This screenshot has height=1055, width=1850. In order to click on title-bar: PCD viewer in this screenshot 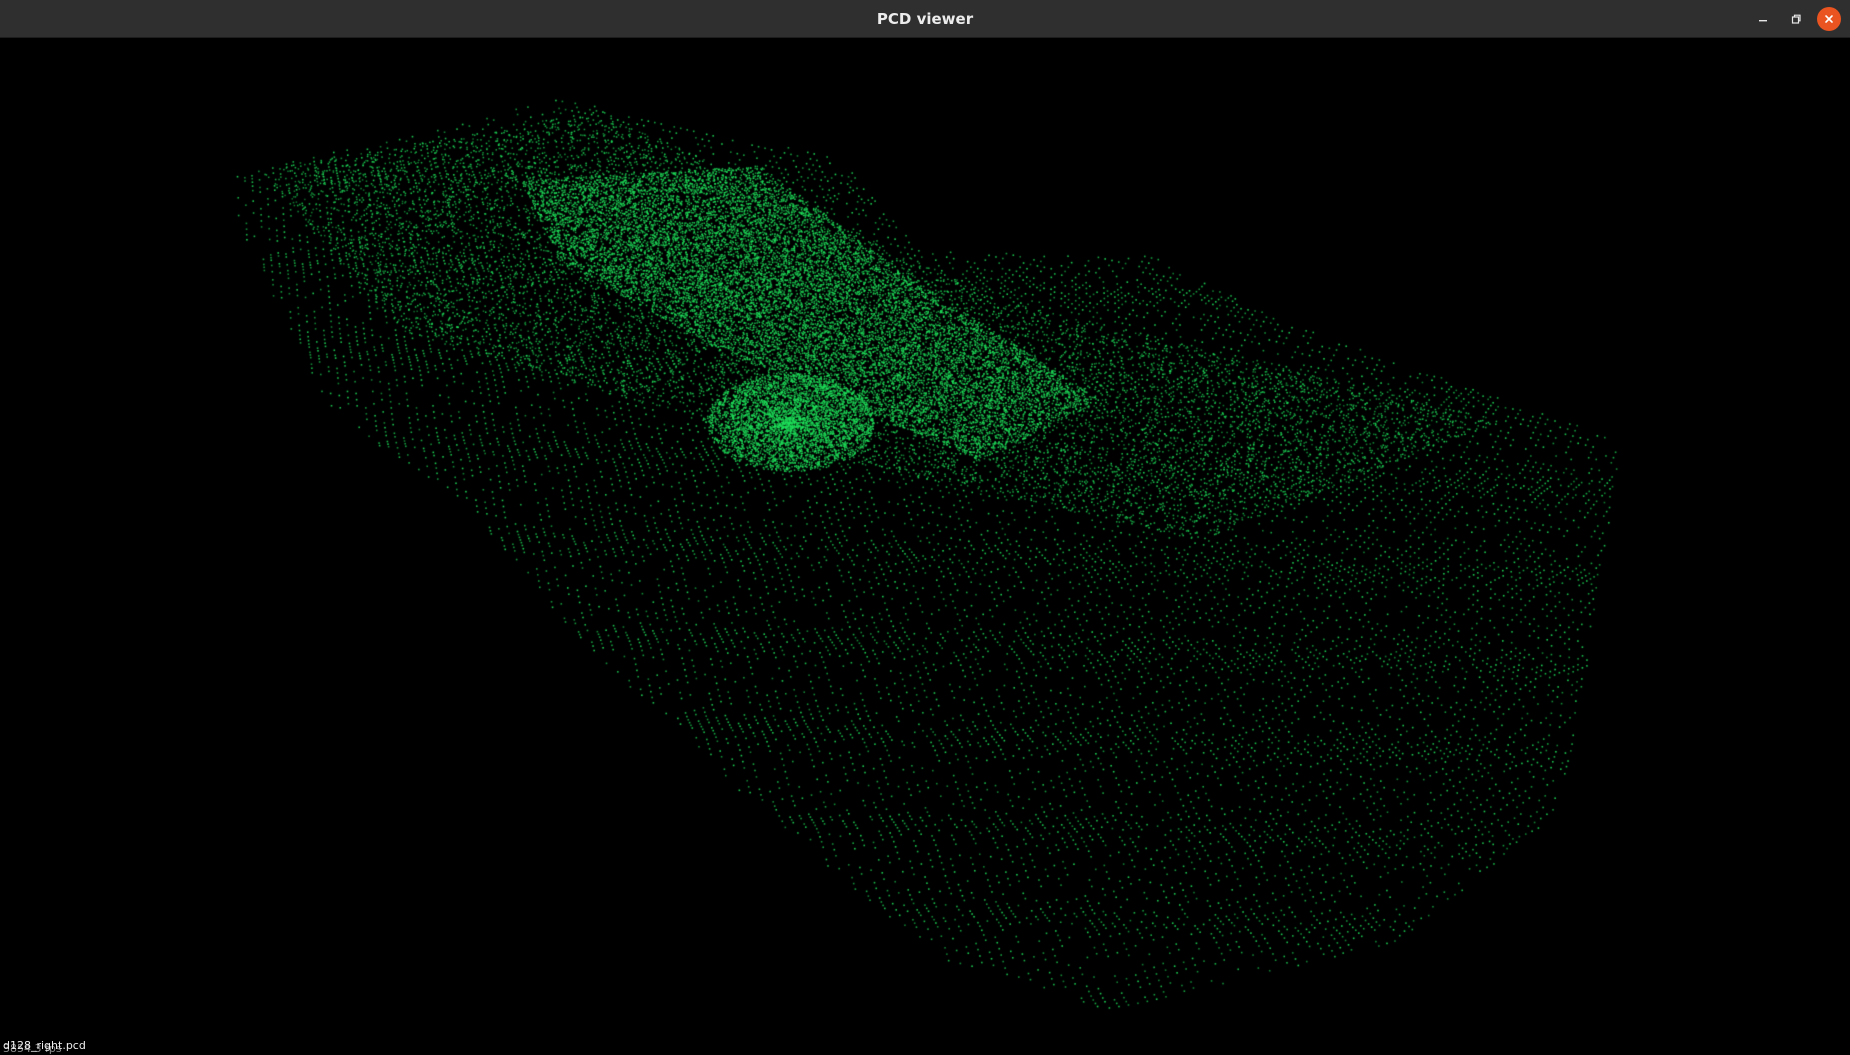, I will do `click(925, 19)`.